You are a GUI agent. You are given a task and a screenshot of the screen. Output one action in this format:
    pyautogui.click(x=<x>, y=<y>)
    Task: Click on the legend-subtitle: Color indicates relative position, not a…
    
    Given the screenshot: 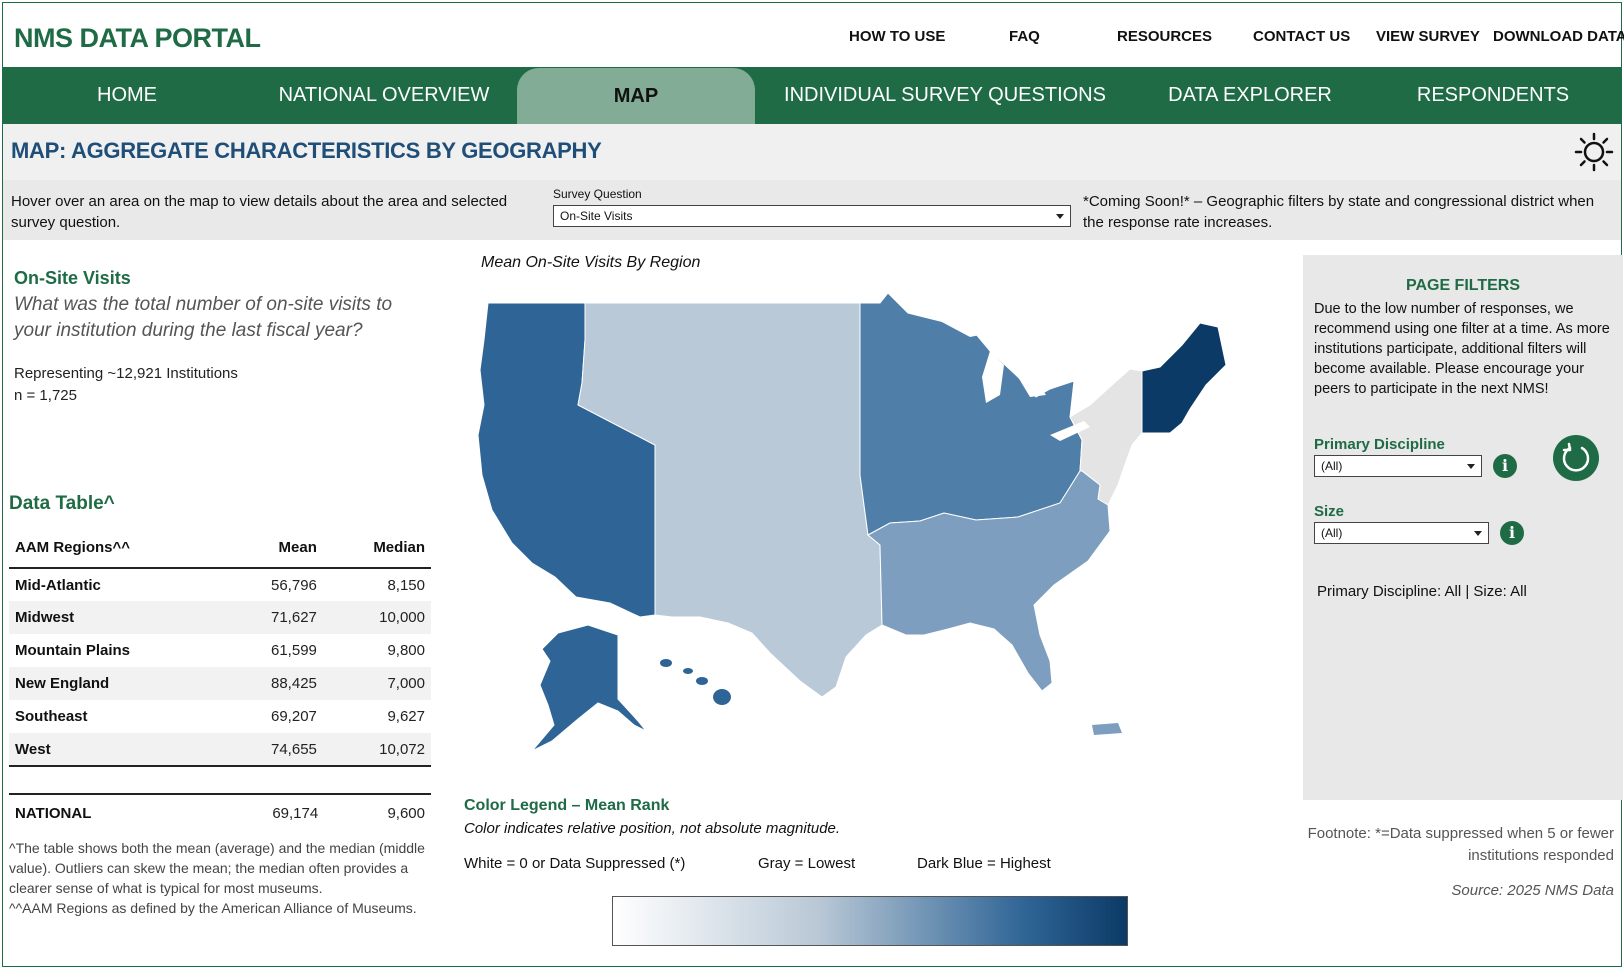 What is the action you would take?
    pyautogui.click(x=652, y=828)
    